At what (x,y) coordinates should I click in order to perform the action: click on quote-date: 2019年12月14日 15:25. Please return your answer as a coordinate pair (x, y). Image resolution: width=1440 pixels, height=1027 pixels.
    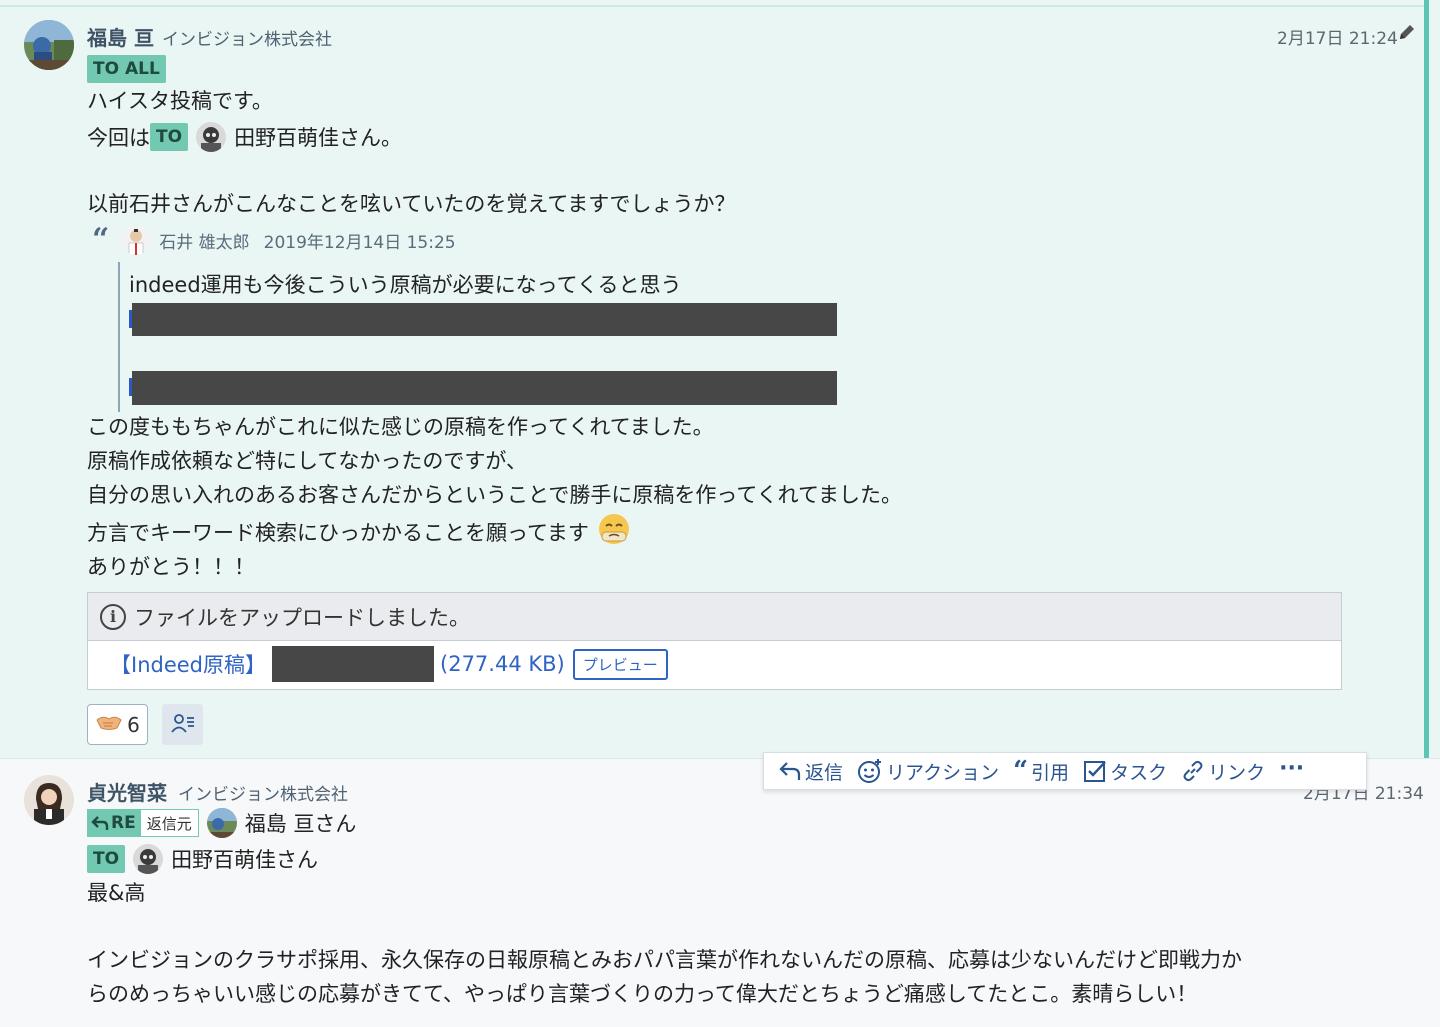
    Looking at the image, I should click on (360, 240).